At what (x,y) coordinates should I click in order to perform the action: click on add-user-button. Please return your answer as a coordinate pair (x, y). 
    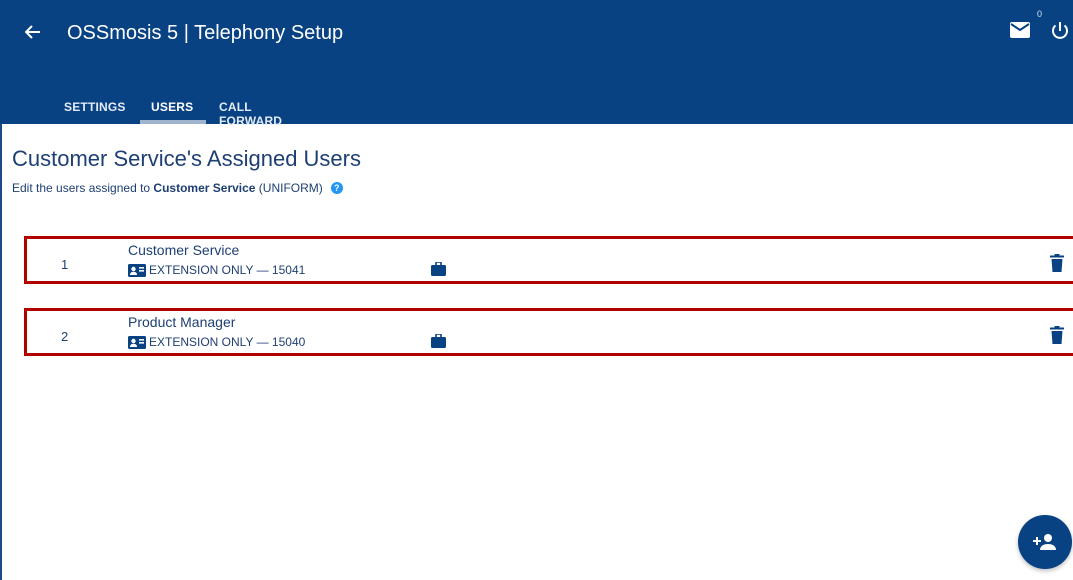
    Looking at the image, I should click on (1045, 542).